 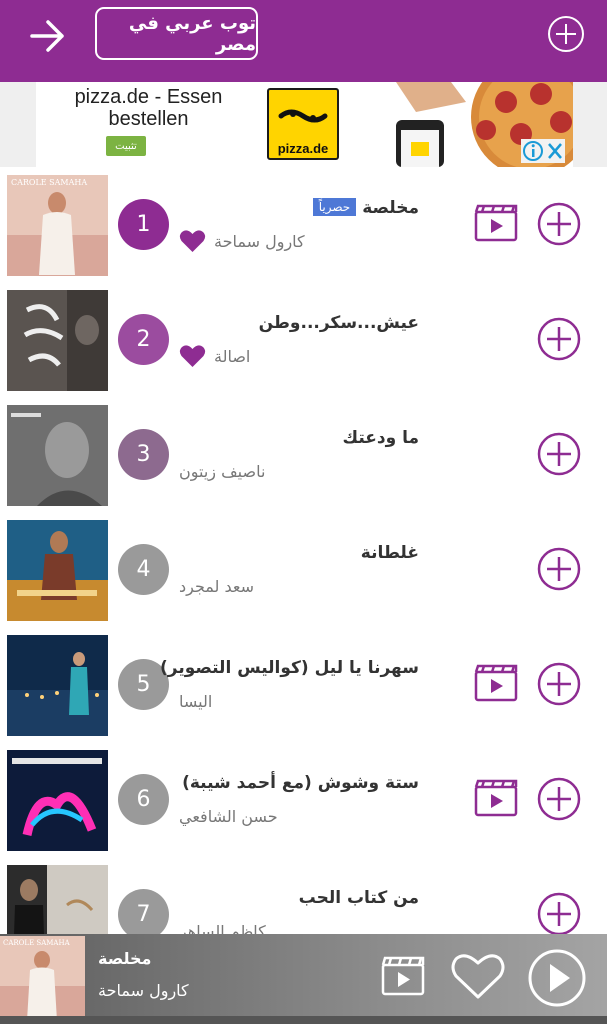 What do you see at coordinates (303, 685) in the screenshot?
I see `song-row: 5 سهرنا يا ليل (كواليس التصوير) اليسا` at bounding box center [303, 685].